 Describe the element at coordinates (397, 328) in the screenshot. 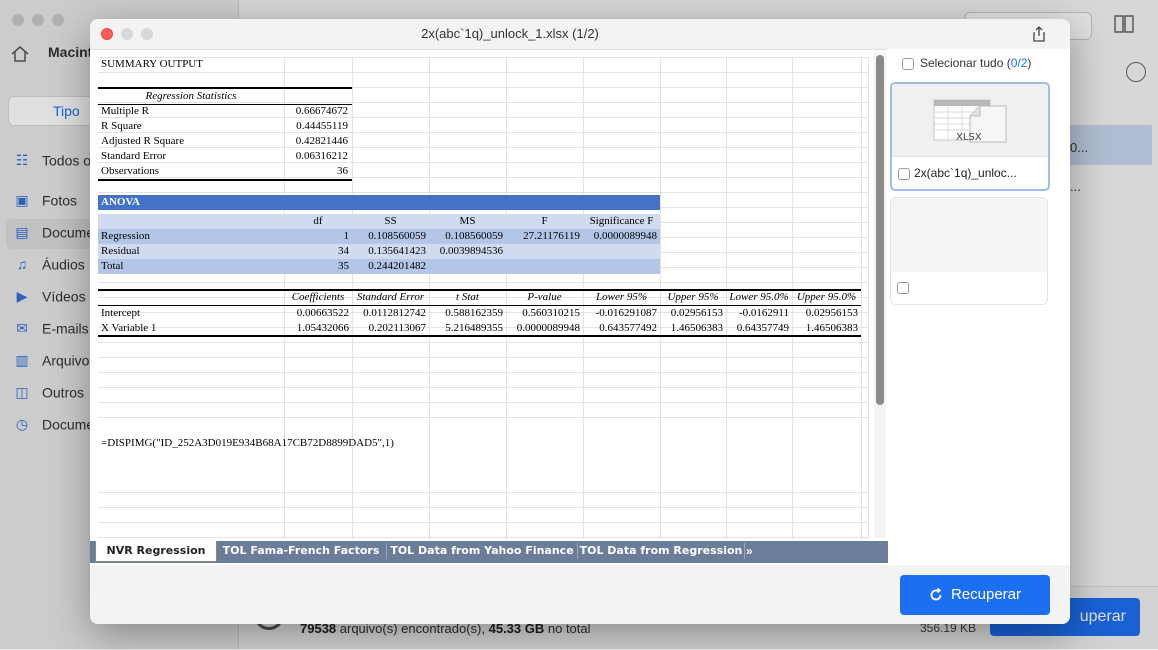

I see `coef-cell: 0.202113067` at that location.